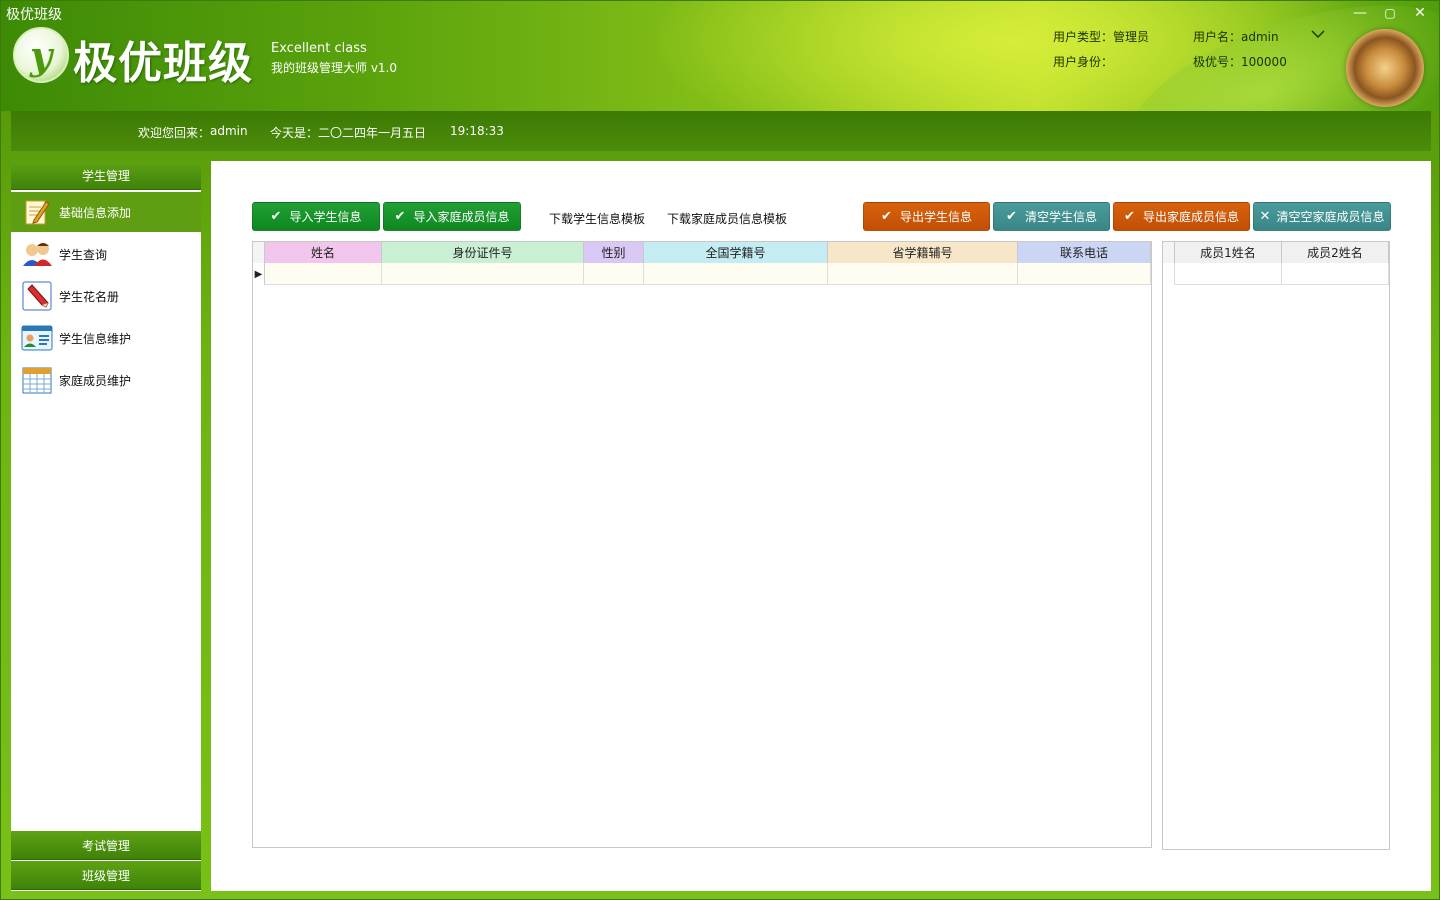  Describe the element at coordinates (95, 212) in the screenshot. I see `sidebar-item-label: 基础信息添加` at that location.